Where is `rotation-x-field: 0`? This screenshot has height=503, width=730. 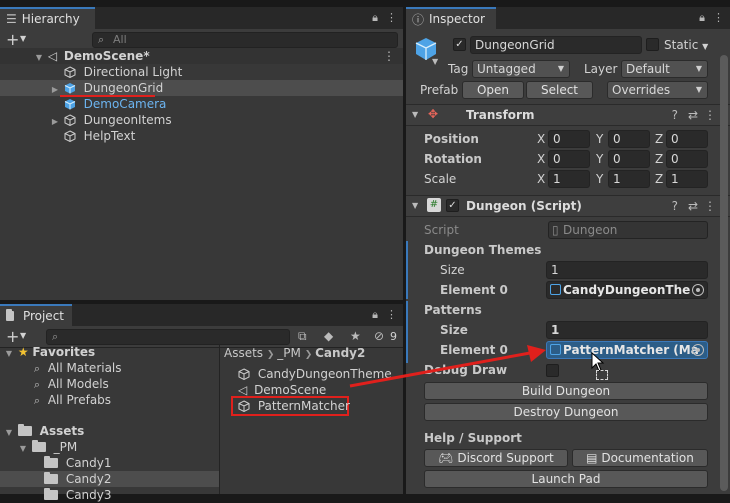
rotation-x-field: 0 is located at coordinates (569, 159).